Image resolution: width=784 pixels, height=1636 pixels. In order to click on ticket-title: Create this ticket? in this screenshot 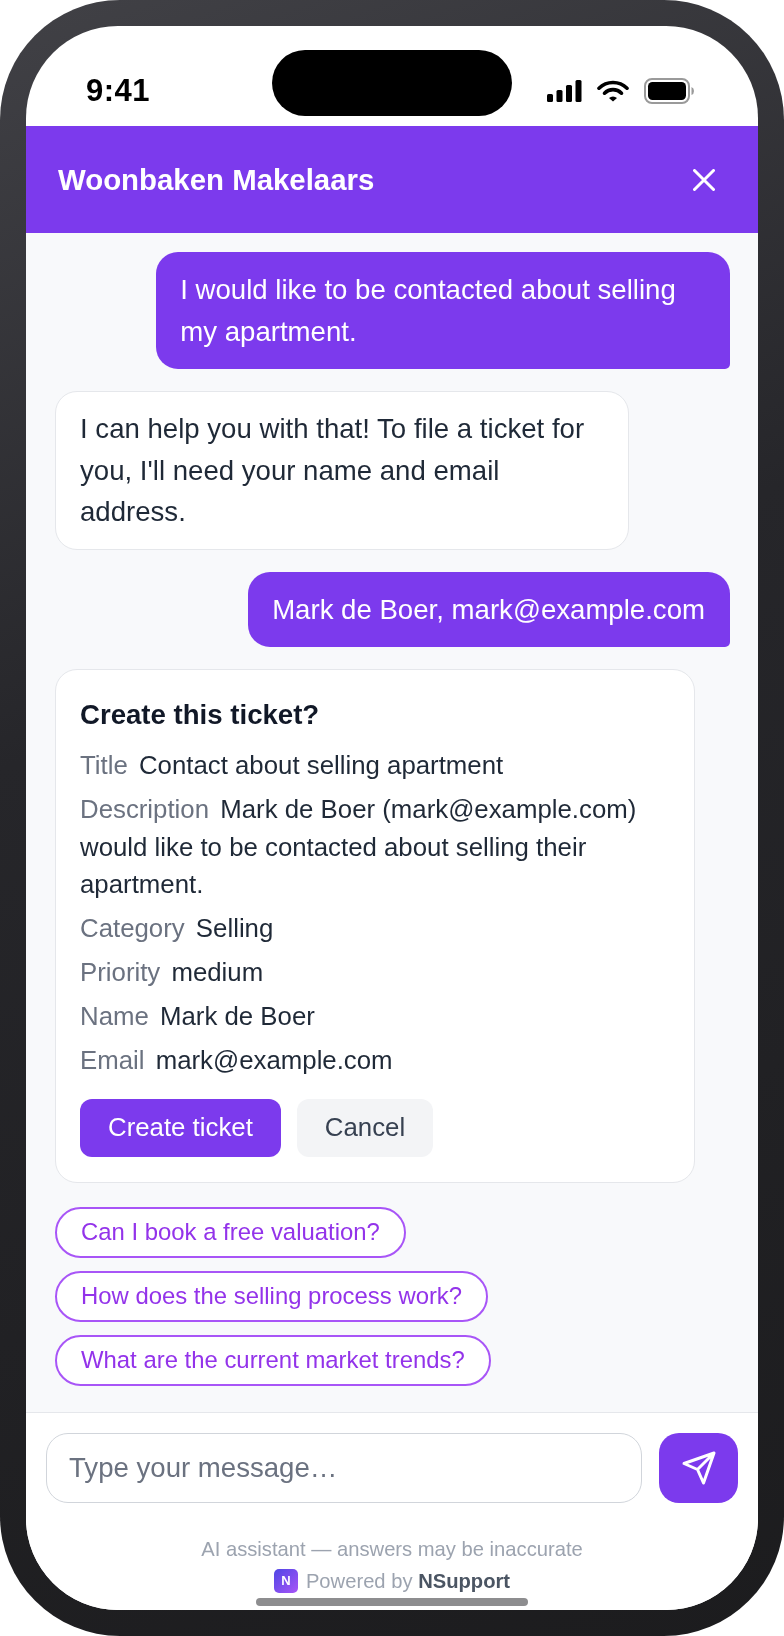, I will do `click(200, 715)`.